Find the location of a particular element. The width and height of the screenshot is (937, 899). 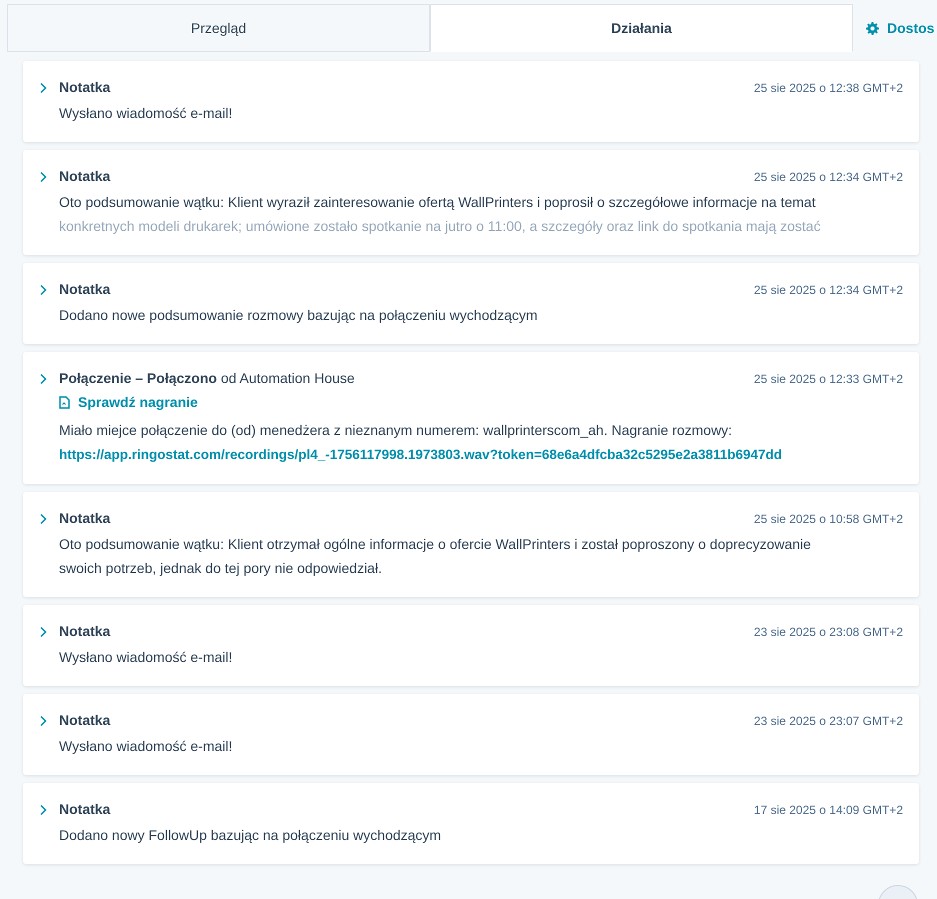

activity-date: 25 sie 2025 o 12:38 GMT+2 is located at coordinates (828, 88).